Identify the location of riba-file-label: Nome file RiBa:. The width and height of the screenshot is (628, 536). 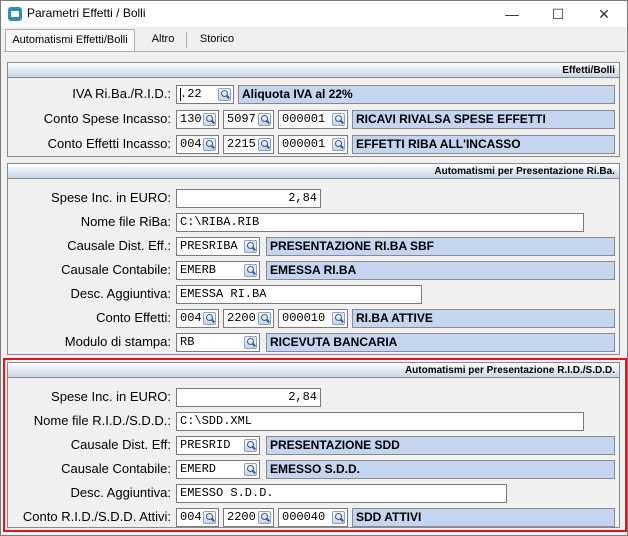
(125, 221).